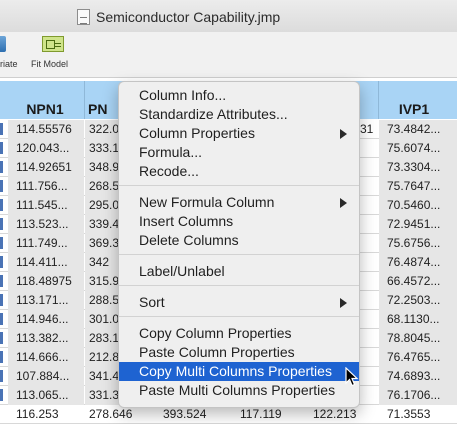 The height and width of the screenshot is (424, 457). Describe the element at coordinates (104, 167) in the screenshot. I see `cell-pn: 348.9` at that location.